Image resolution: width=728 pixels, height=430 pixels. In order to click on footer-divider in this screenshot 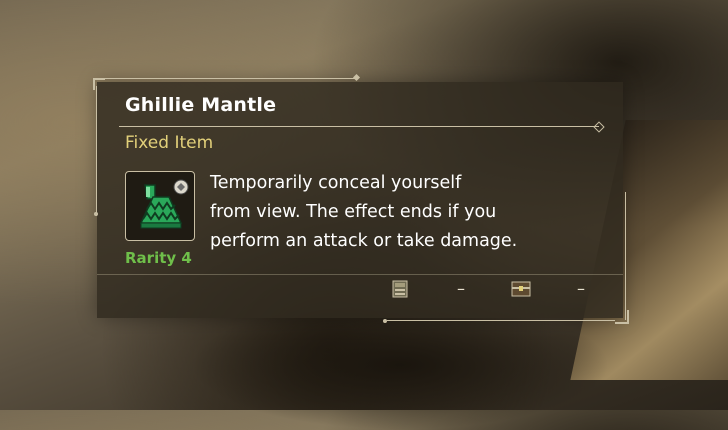, I will do `click(360, 274)`.